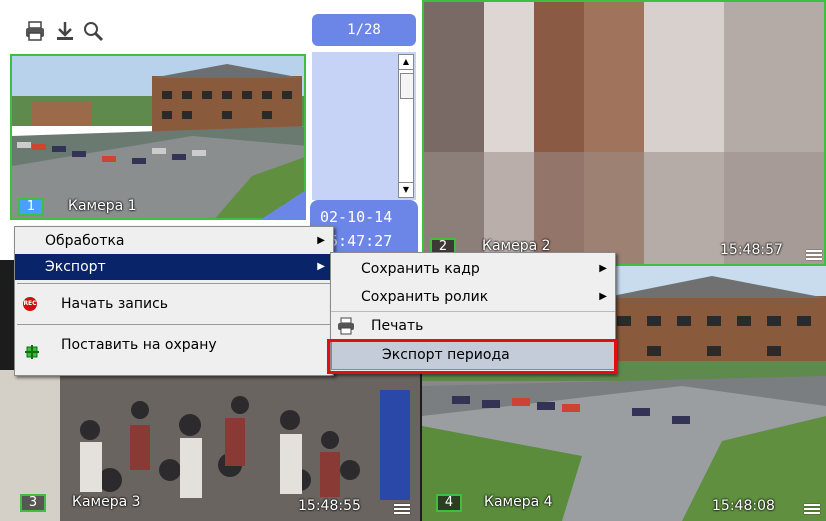 The height and width of the screenshot is (521, 826). Describe the element at coordinates (406, 189) in the screenshot. I see `scroll-down-arrow: ▼` at that location.